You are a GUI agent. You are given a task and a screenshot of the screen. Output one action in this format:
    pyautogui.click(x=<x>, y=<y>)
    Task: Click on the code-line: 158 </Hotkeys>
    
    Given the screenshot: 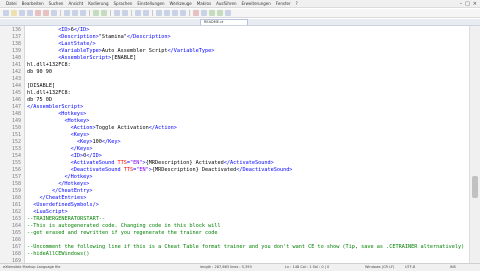 What is the action you would take?
    pyautogui.click(x=235, y=184)
    